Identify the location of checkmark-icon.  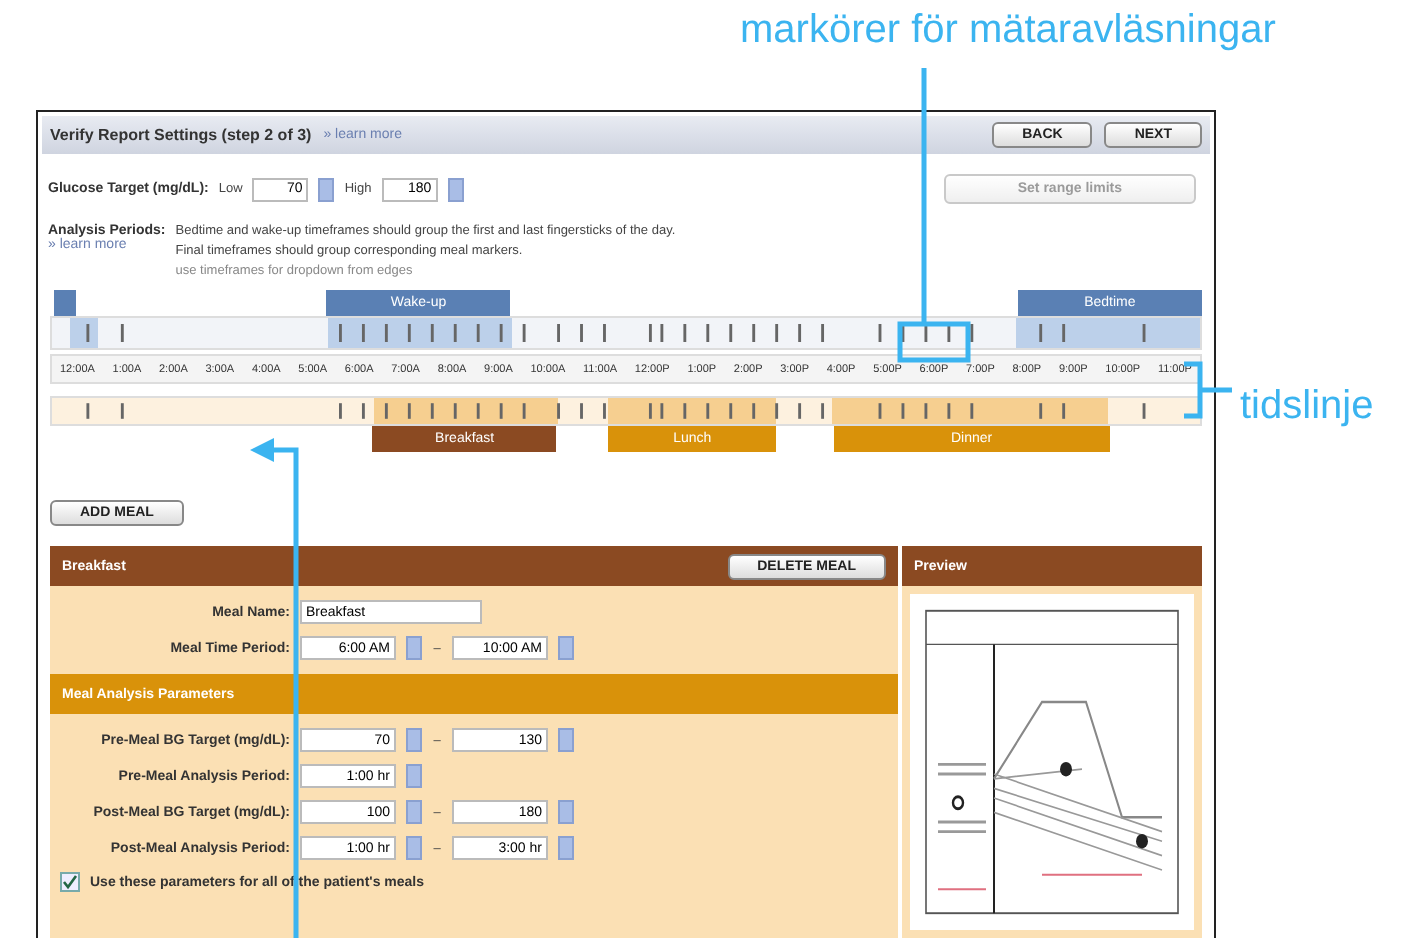
(70, 882).